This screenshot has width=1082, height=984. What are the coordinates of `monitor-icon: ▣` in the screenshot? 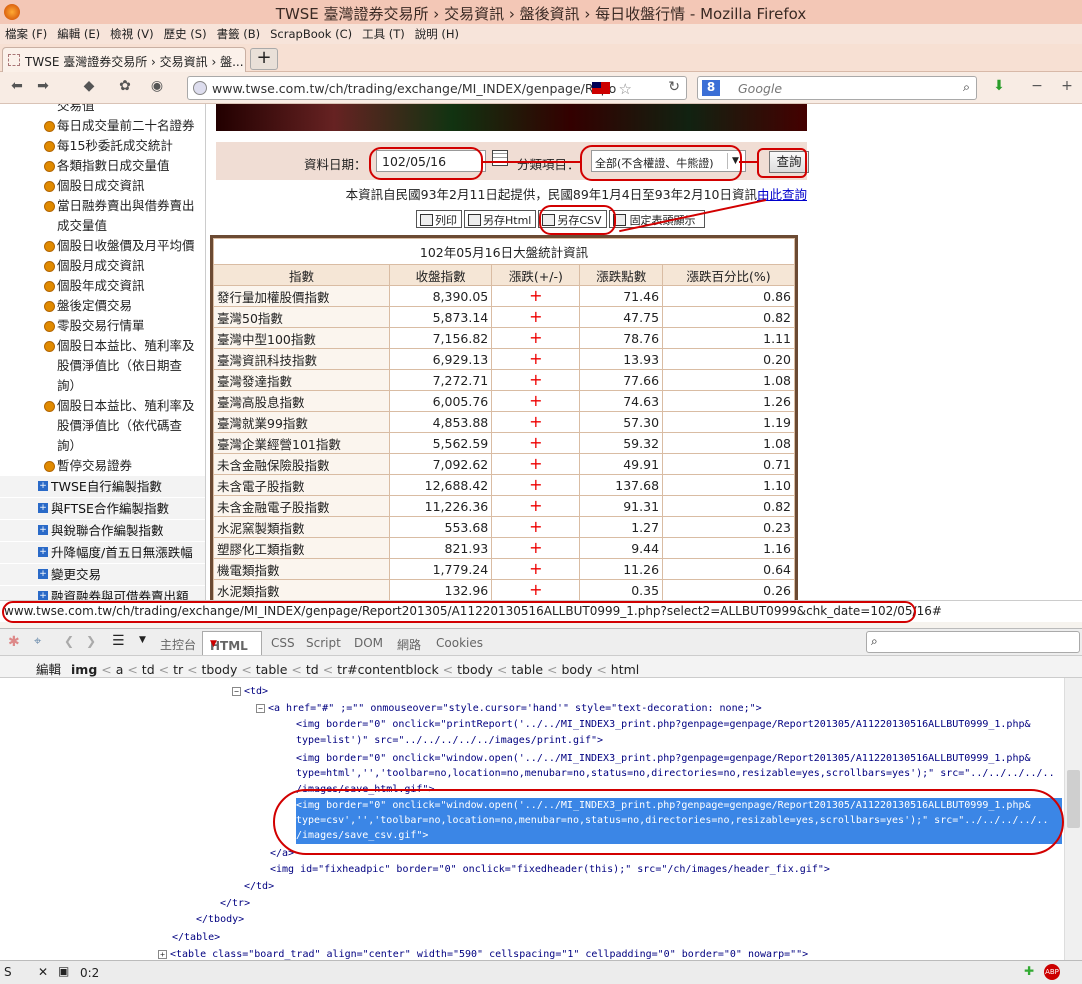 It's located at (63, 971).